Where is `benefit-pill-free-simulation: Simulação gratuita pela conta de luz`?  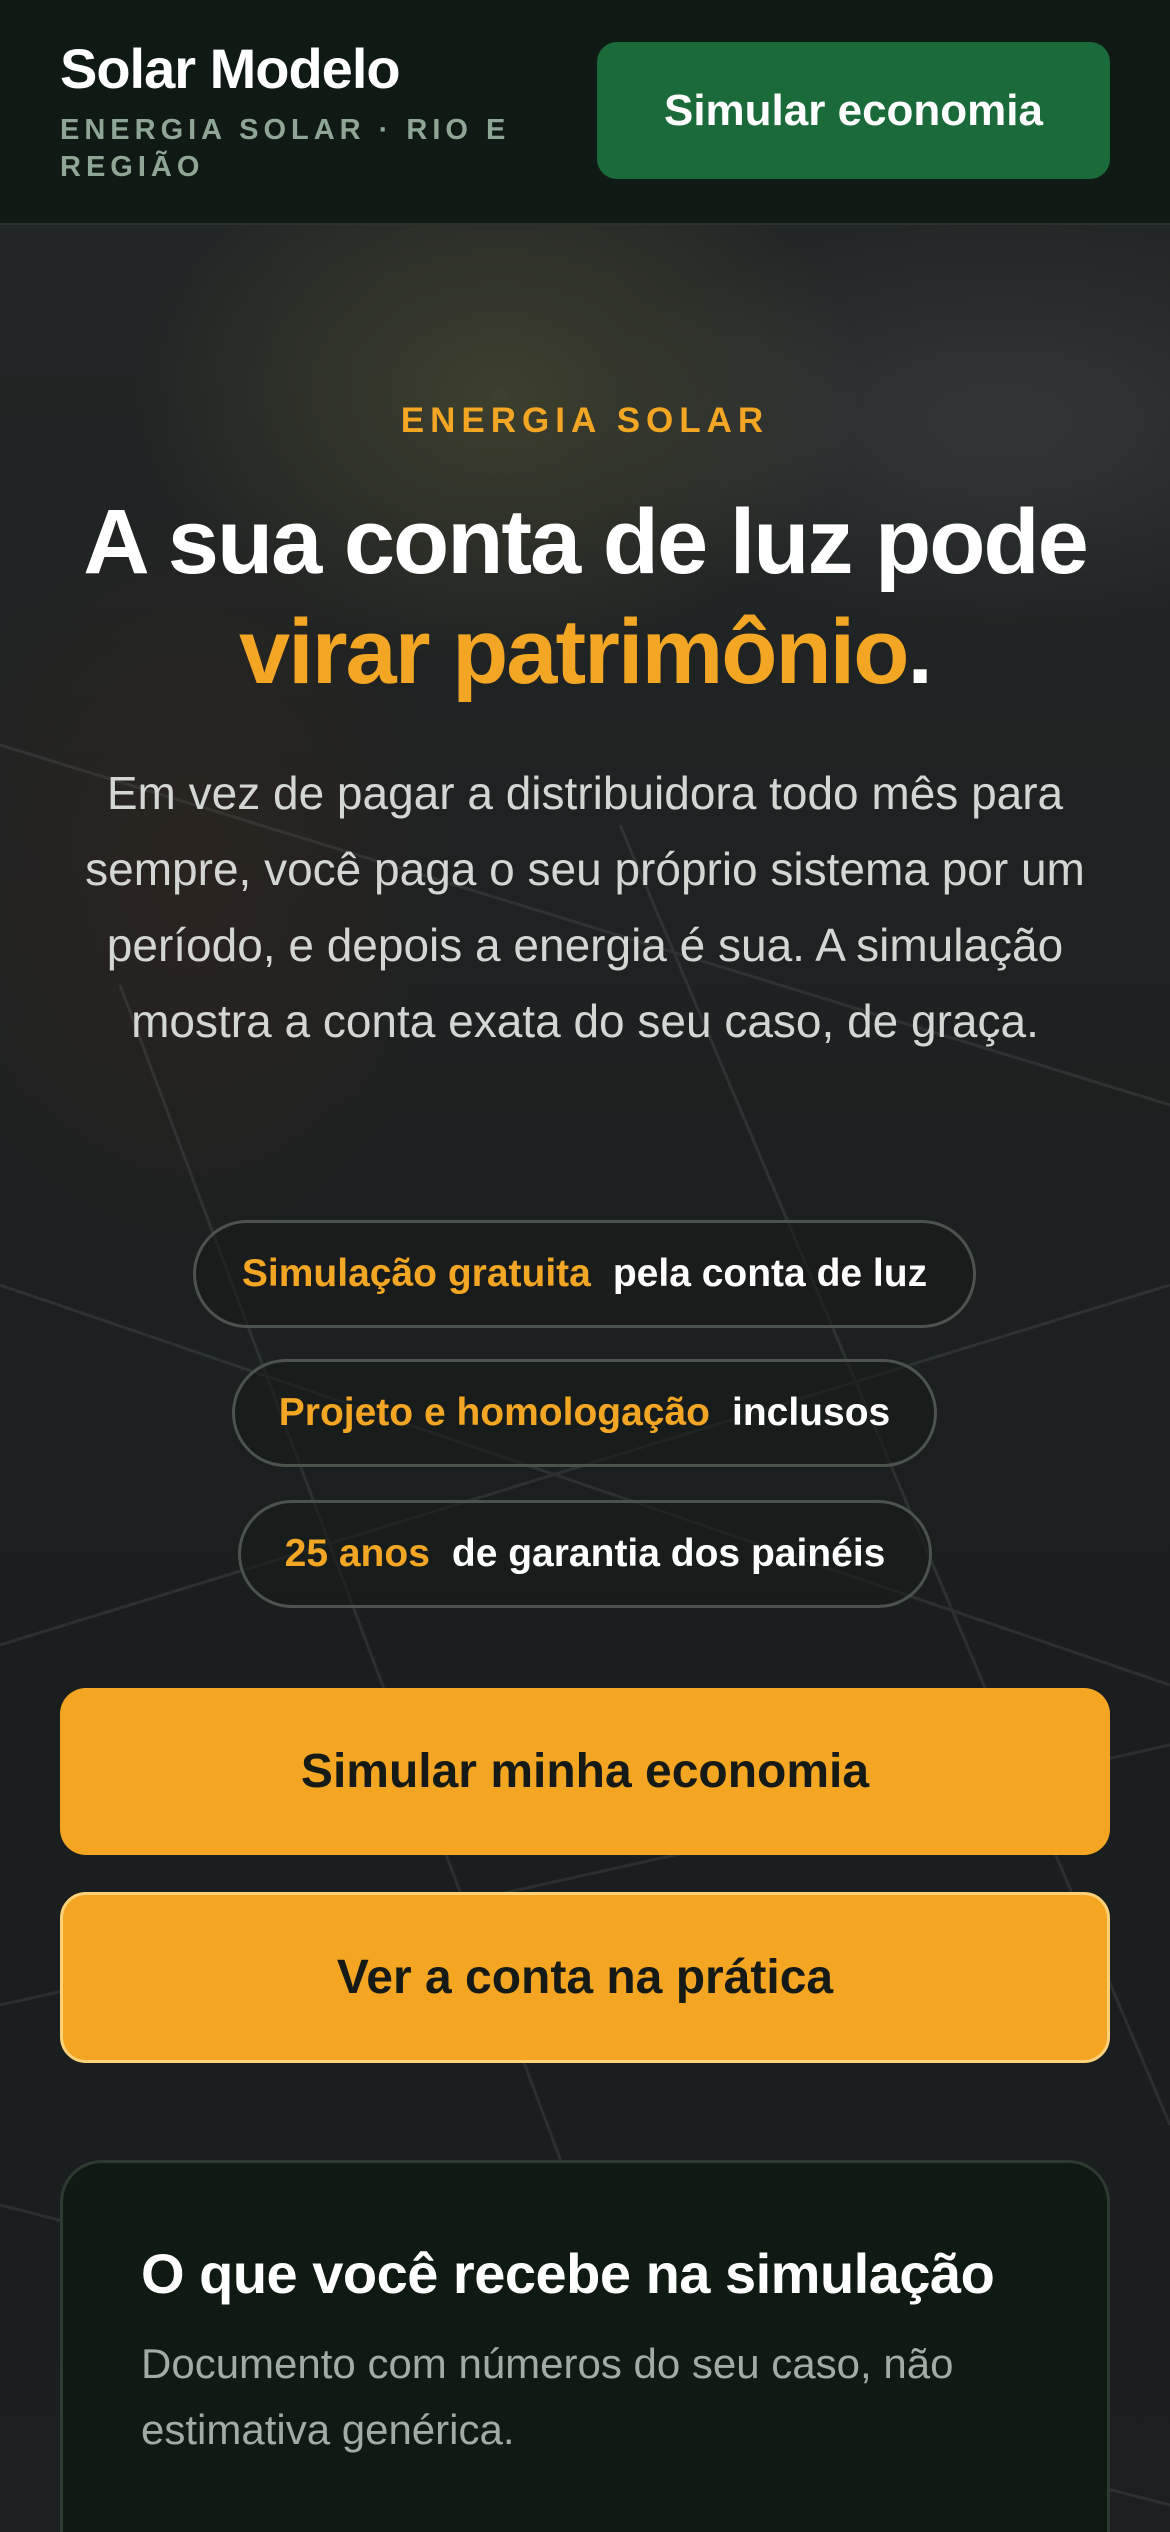 benefit-pill-free-simulation: Simulação gratuita pela conta de luz is located at coordinates (584, 1274).